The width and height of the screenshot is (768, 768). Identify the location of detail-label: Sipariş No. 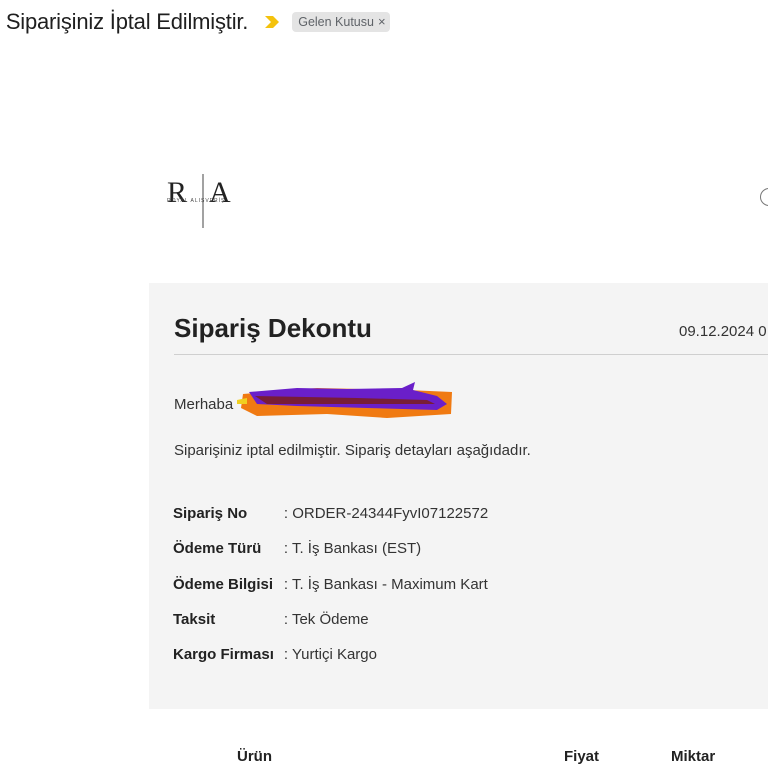
(210, 514).